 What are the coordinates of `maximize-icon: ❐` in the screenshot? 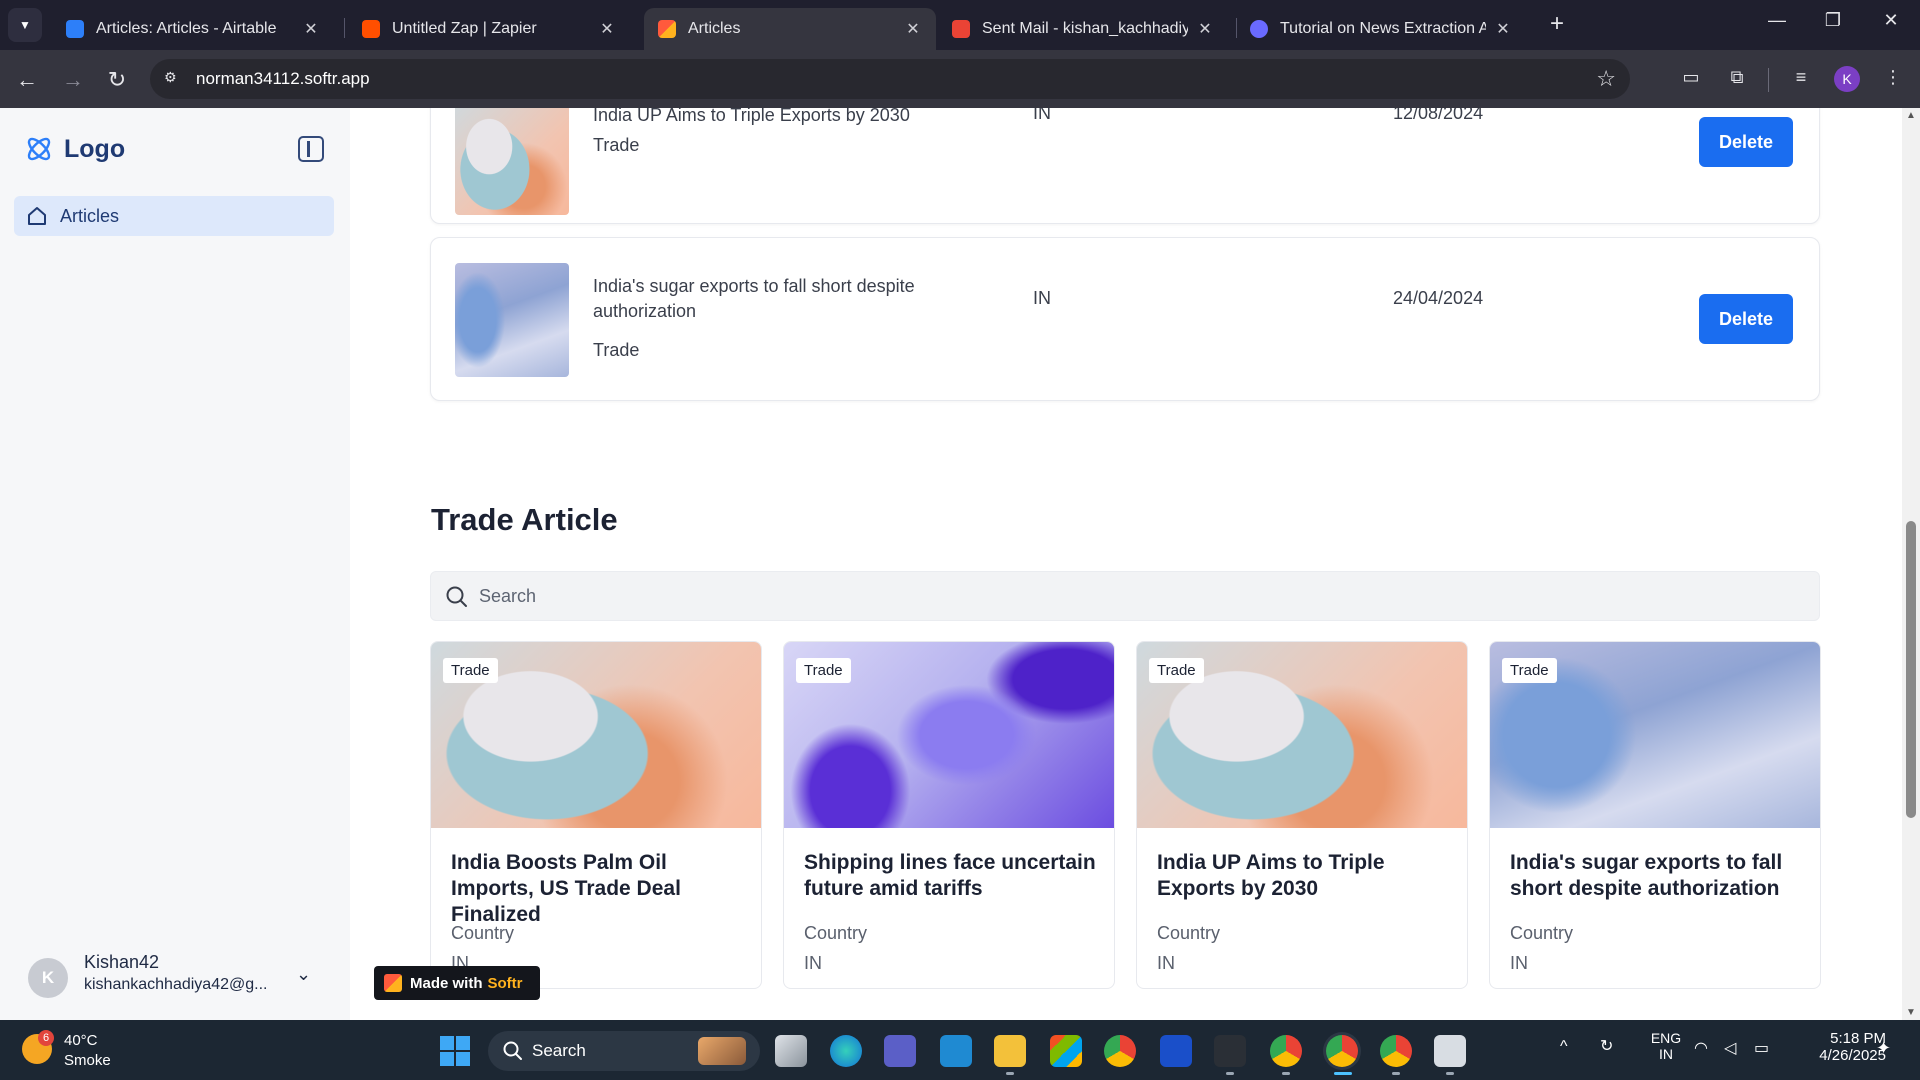 It's located at (1833, 20).